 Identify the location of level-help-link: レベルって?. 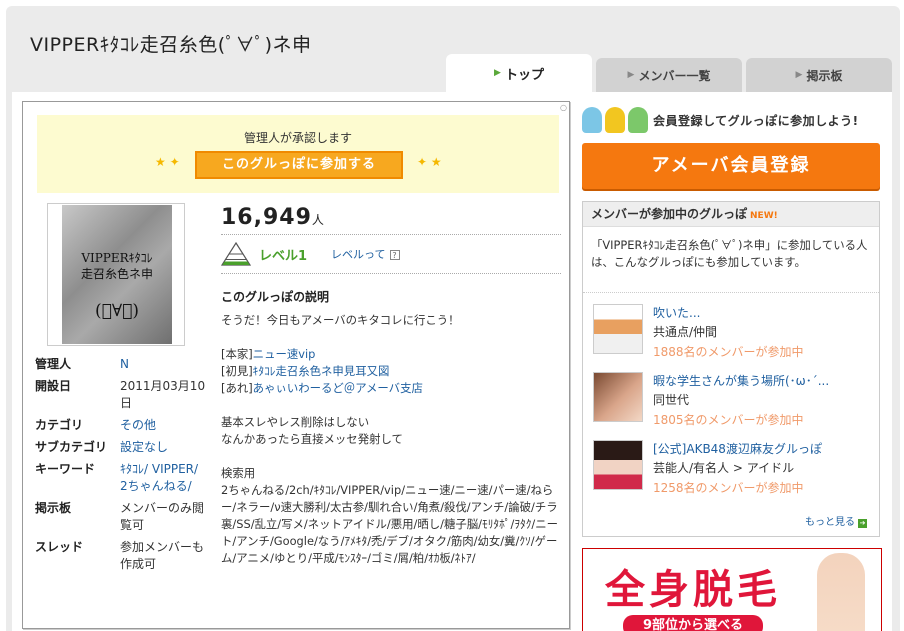
(365, 254).